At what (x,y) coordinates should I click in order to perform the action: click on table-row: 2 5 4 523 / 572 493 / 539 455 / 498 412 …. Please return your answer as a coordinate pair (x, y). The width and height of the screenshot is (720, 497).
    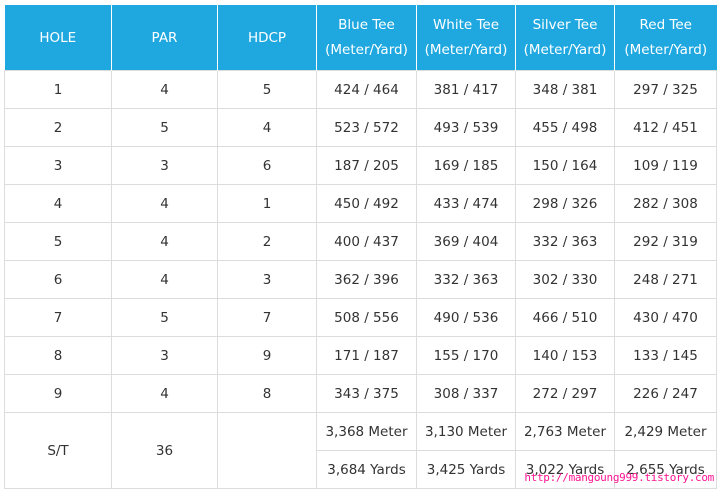
    Looking at the image, I should click on (360, 127).